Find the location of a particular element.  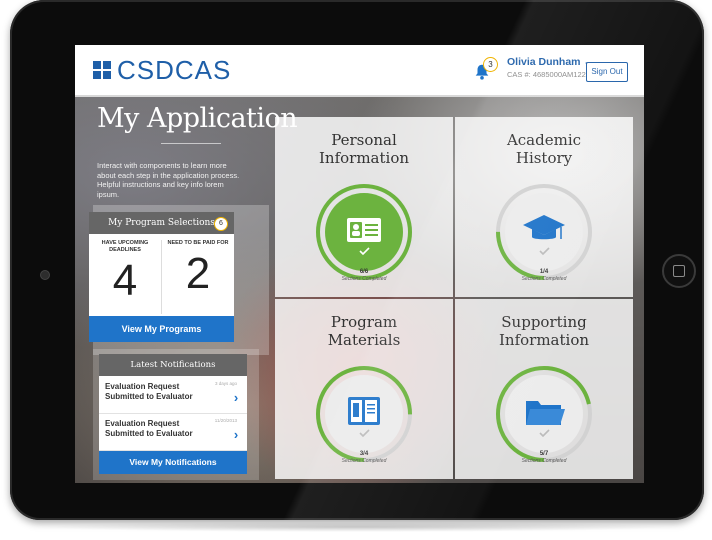

stat-label: HAVE UPCOMING DEADLINES is located at coordinates (125, 246).